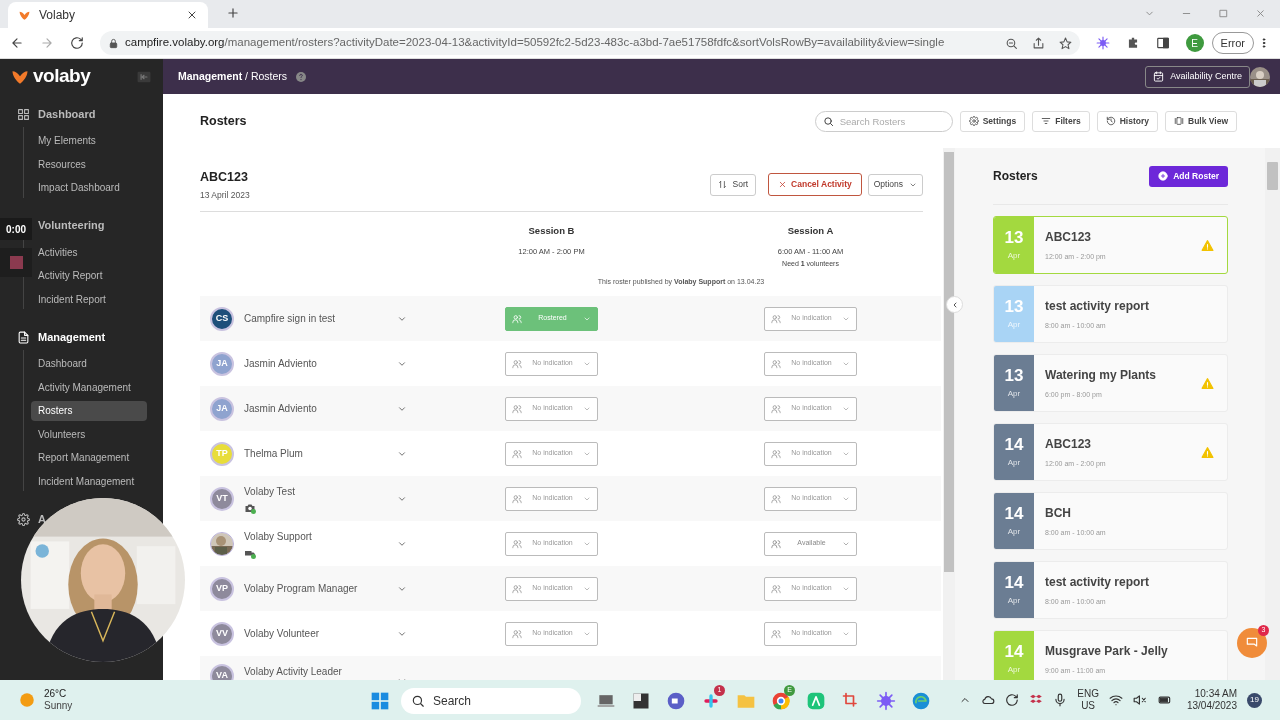 Image resolution: width=1280 pixels, height=720 pixels. Describe the element at coordinates (58, 706) in the screenshot. I see `weather-text: Sunny` at that location.